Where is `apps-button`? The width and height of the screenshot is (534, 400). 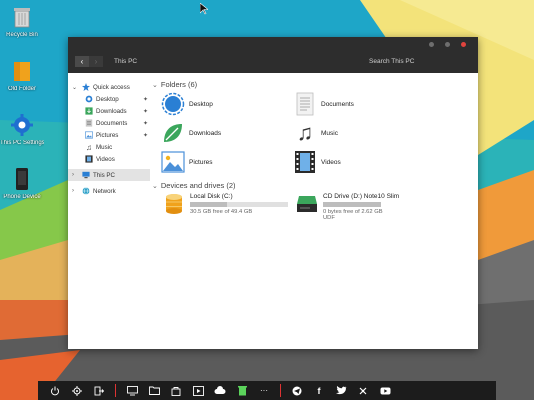
apps-button is located at coordinates (363, 390).